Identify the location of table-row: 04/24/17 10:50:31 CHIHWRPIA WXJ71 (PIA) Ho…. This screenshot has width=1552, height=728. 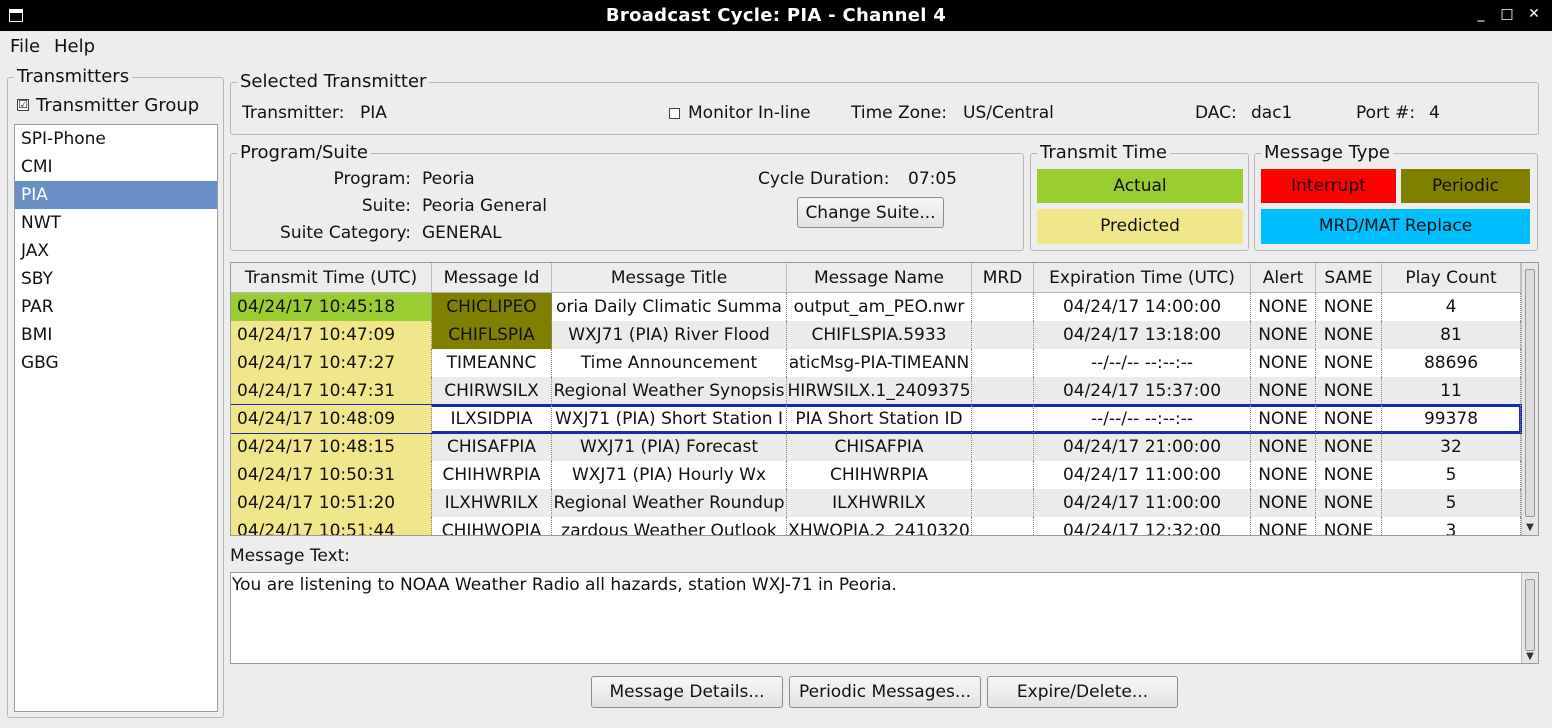
(876, 475).